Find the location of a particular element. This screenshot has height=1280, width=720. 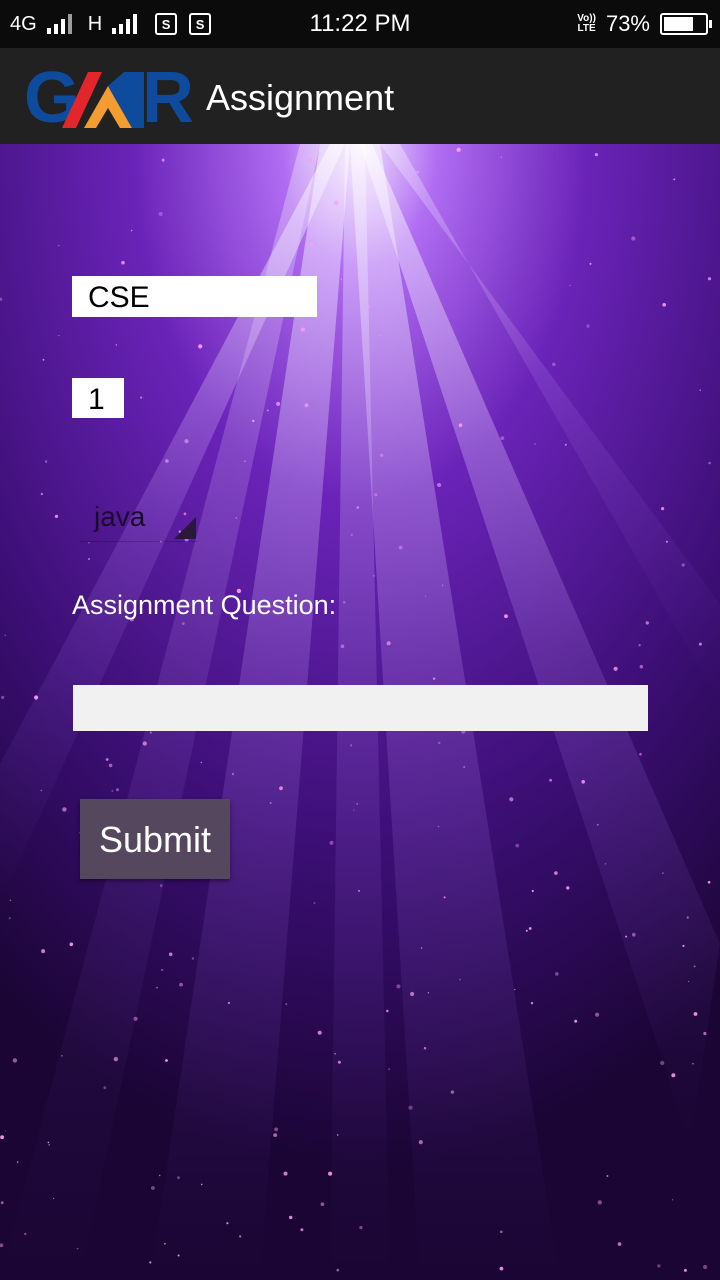

app-bar: G R Assignment is located at coordinates (360, 96).